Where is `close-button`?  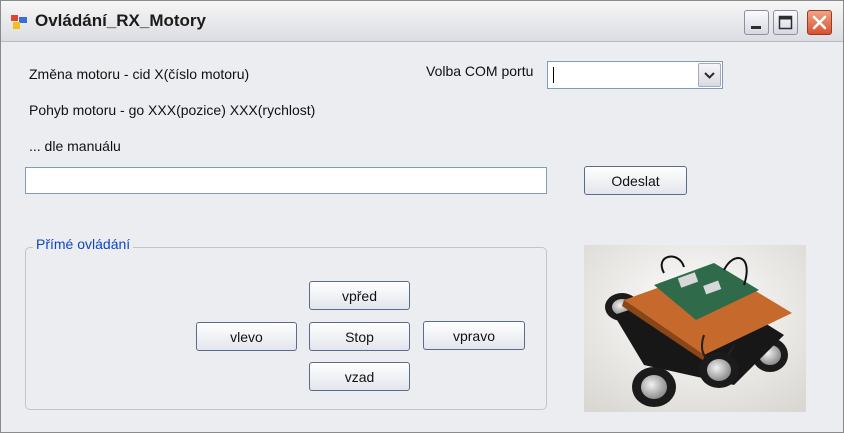 close-button is located at coordinates (819, 22).